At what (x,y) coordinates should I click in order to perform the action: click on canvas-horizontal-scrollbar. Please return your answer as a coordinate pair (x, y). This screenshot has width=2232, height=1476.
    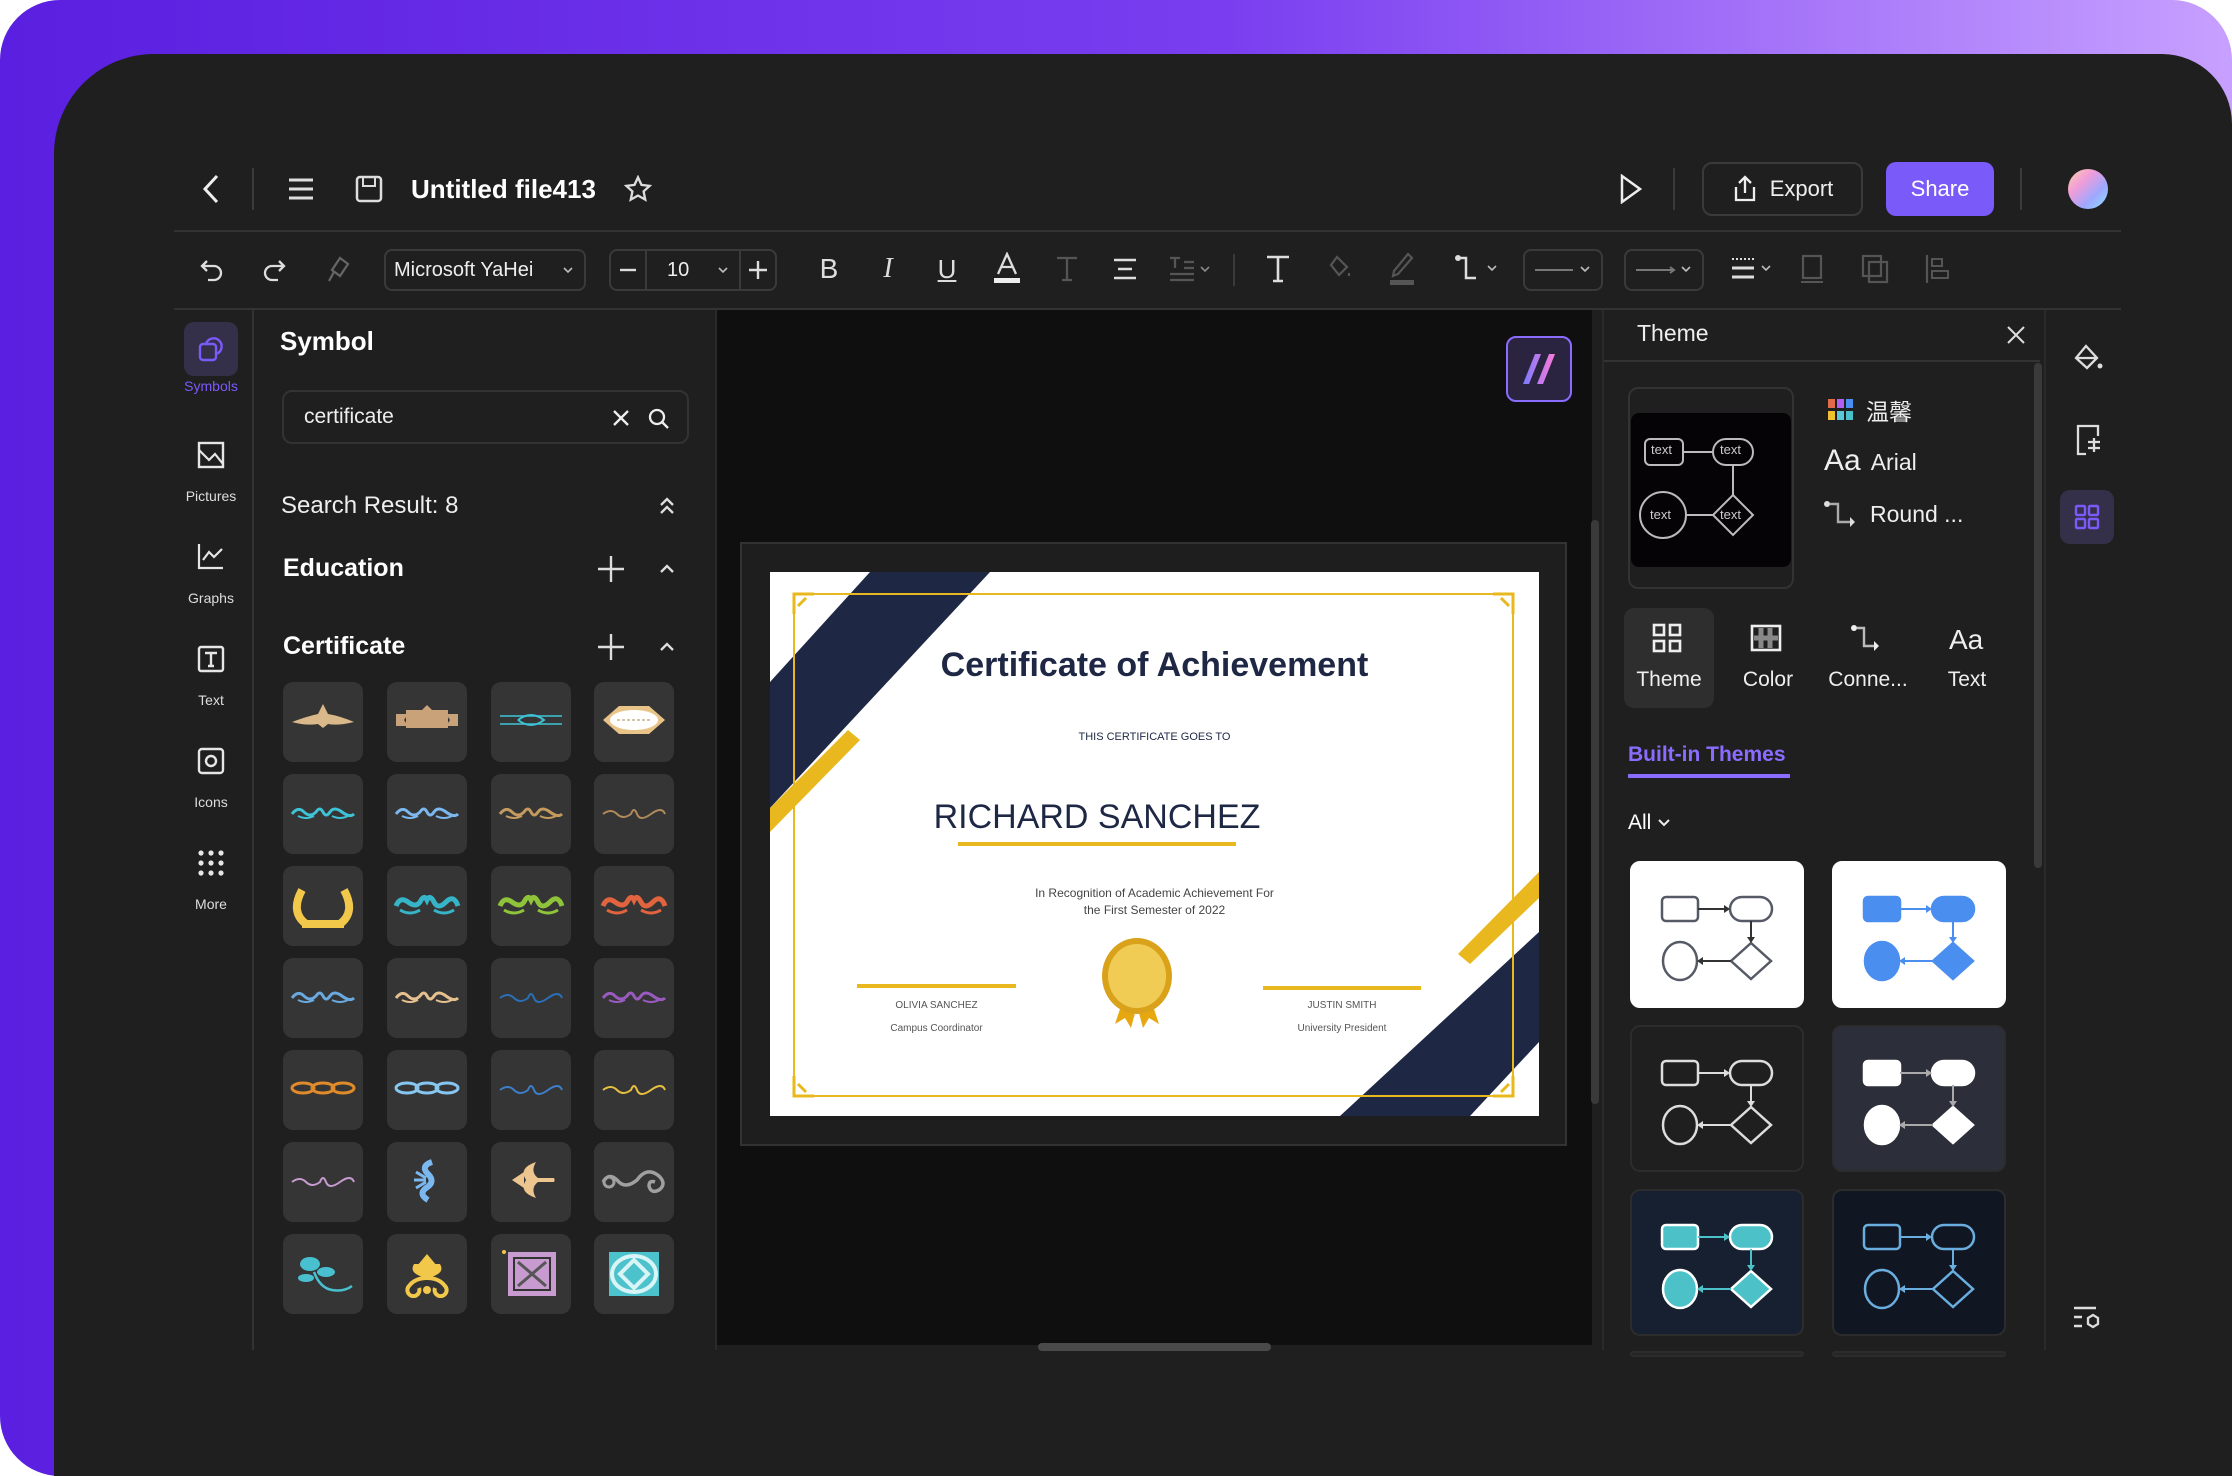
    Looking at the image, I should click on (1154, 1347).